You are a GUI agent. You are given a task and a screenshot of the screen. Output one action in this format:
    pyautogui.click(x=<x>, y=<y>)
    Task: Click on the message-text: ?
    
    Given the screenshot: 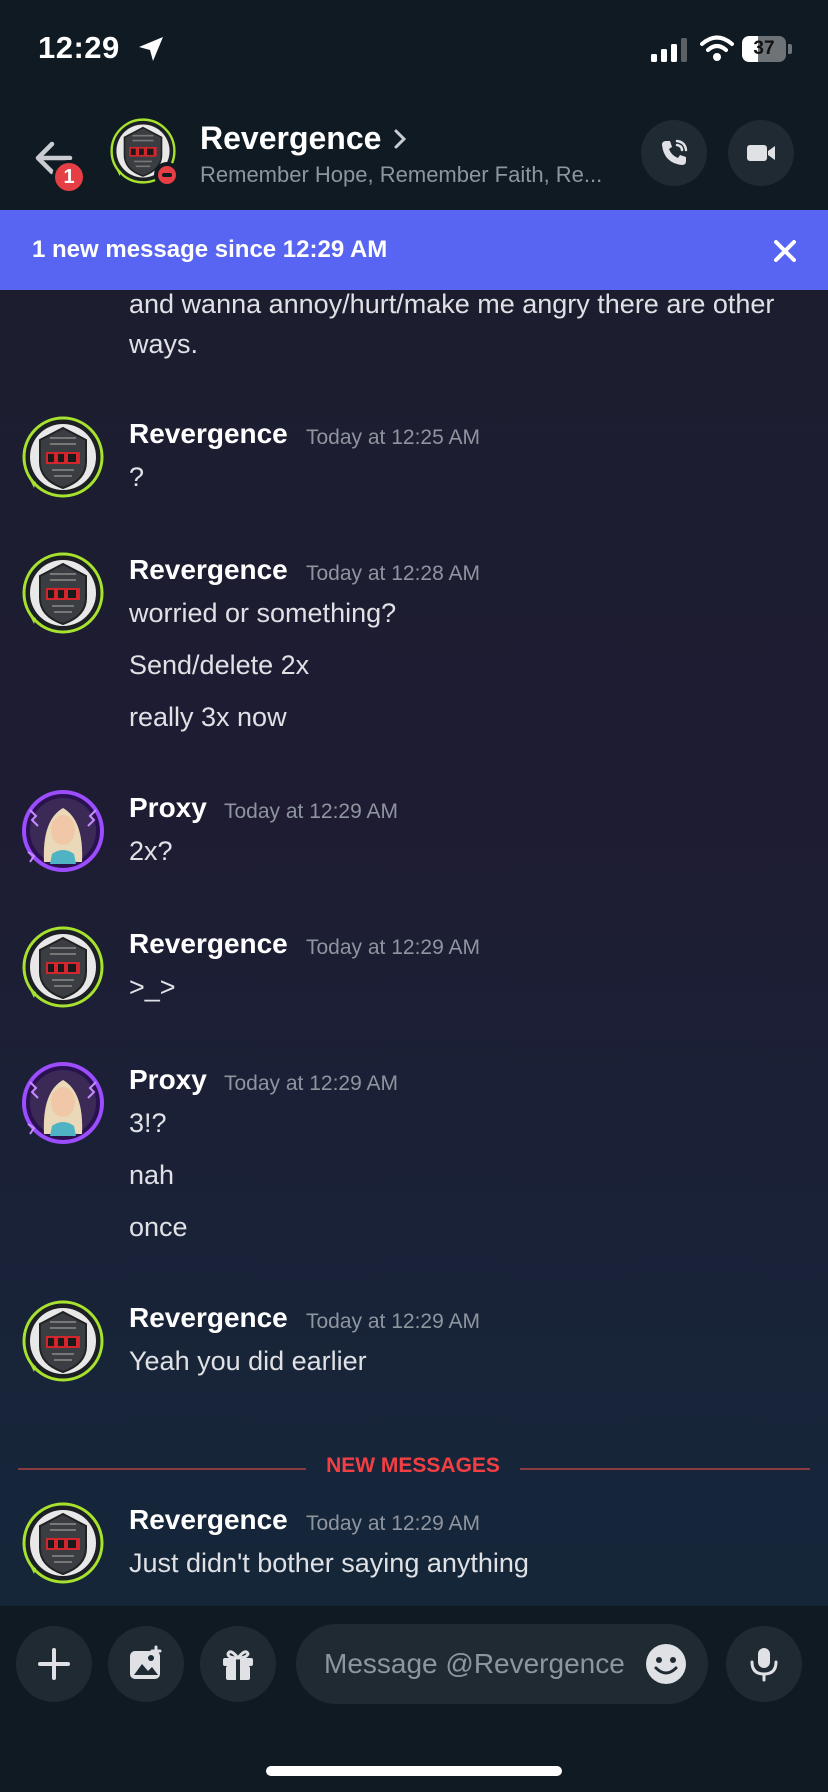 What is the action you would take?
    pyautogui.click(x=137, y=477)
    